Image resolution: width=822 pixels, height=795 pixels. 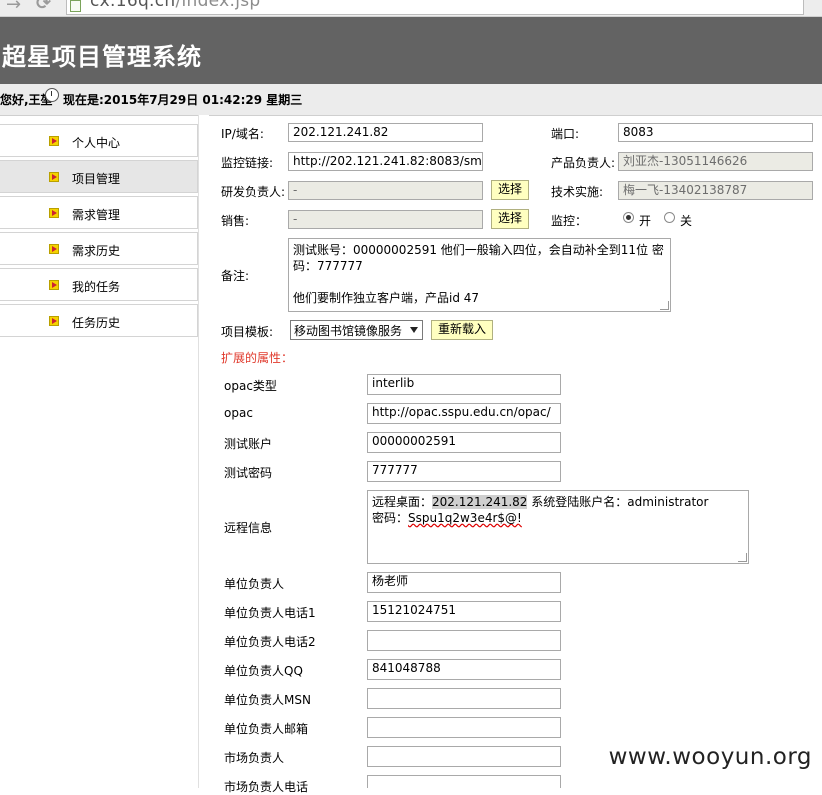 I want to click on remote-info-label: 远程信息, so click(x=248, y=528).